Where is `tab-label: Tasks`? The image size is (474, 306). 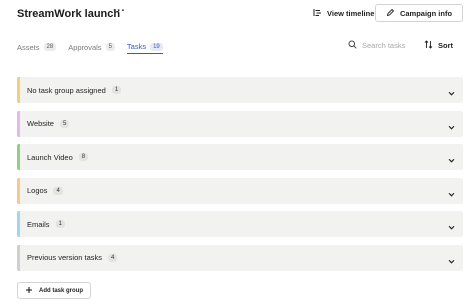 tab-label: Tasks is located at coordinates (136, 46).